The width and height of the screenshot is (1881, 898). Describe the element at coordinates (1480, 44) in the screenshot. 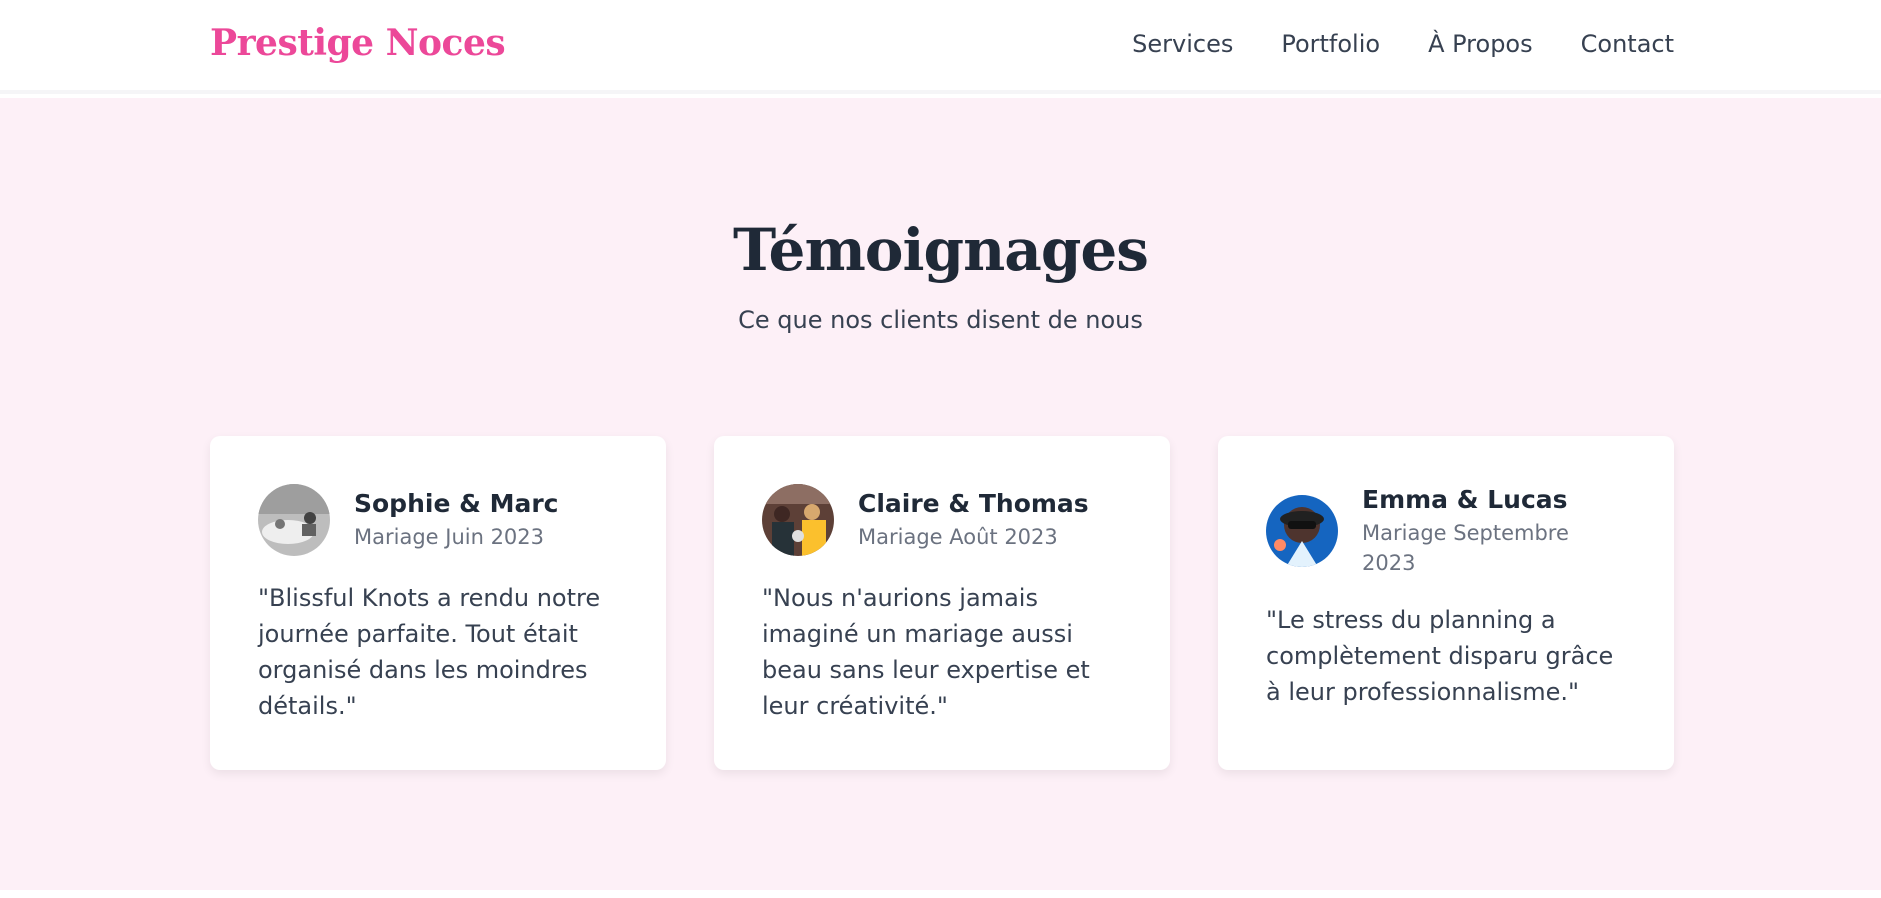

I see `nav-link-about: À Propos` at that location.